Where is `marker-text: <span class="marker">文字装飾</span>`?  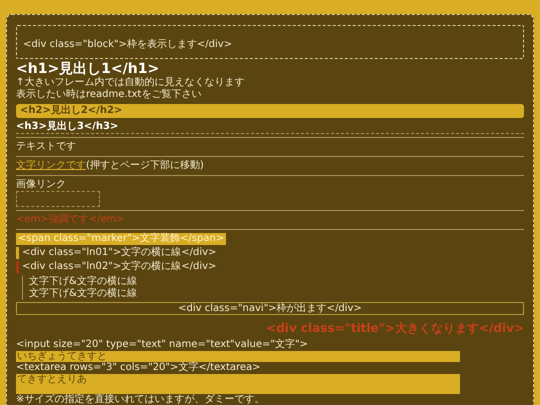 marker-text: <span class="marker">文字装飾</span> is located at coordinates (121, 239).